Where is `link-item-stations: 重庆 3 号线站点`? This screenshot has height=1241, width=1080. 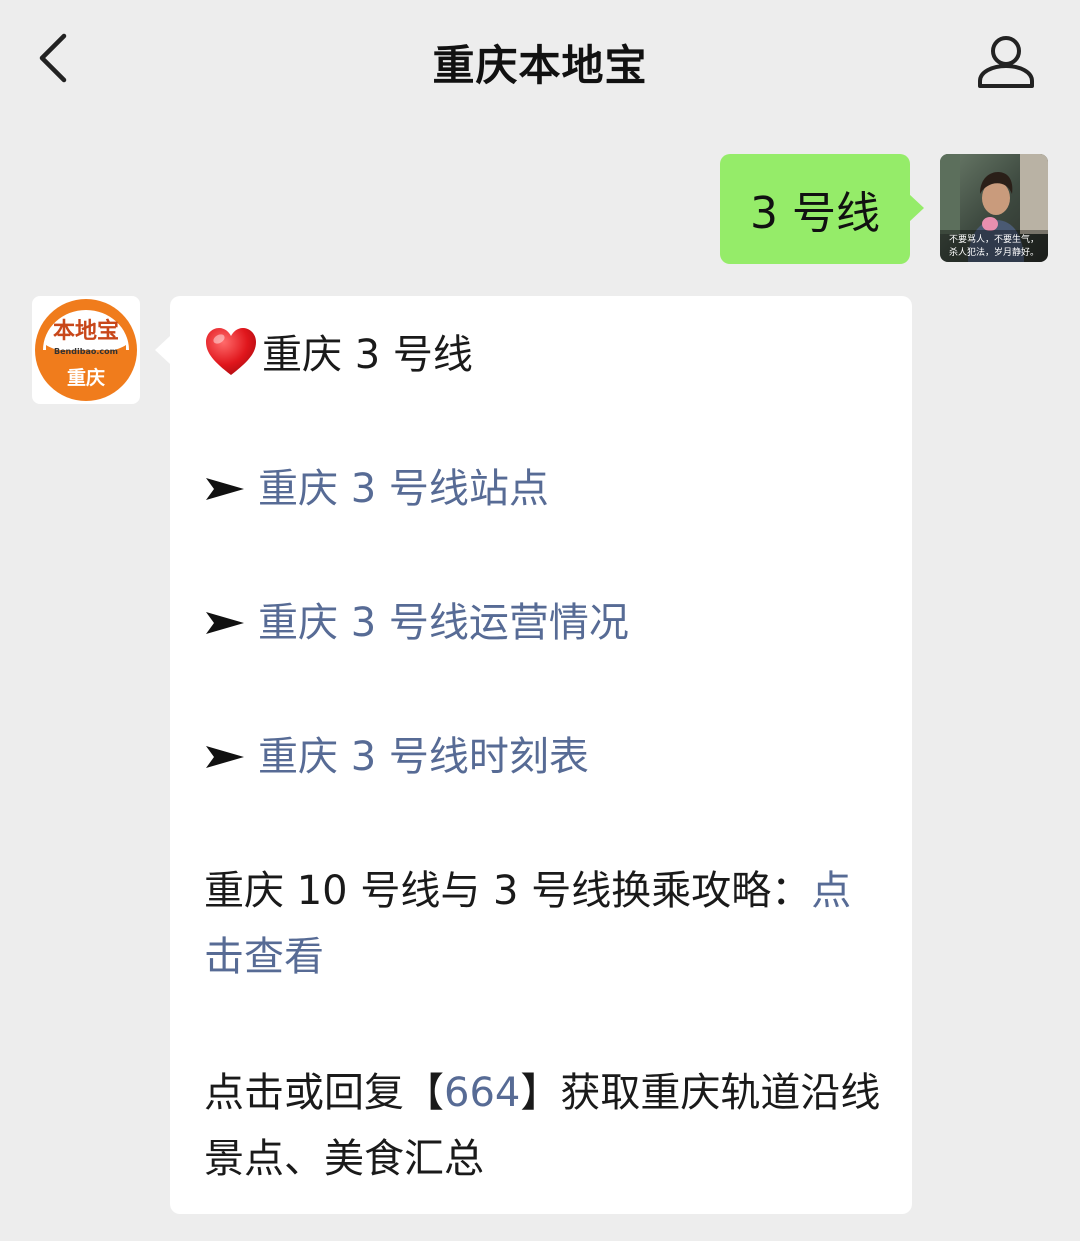
link-item-stations: 重庆 3 号线站点 is located at coordinates (376, 489).